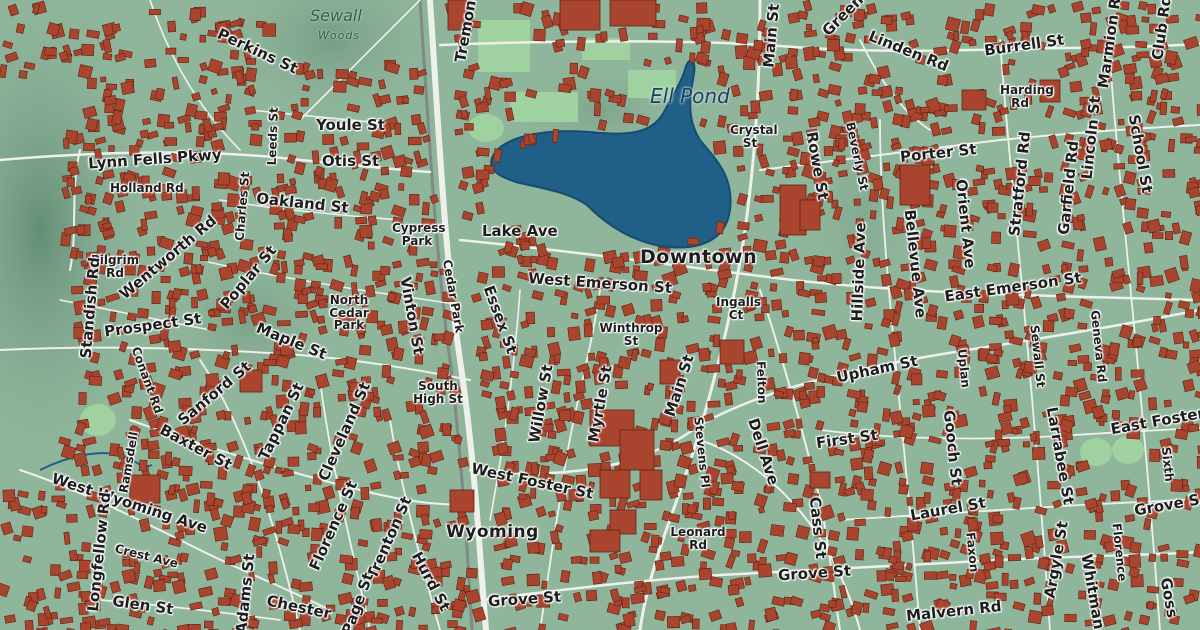 The width and height of the screenshot is (1200, 630). What do you see at coordinates (651, 485) in the screenshot?
I see `building-large` at bounding box center [651, 485].